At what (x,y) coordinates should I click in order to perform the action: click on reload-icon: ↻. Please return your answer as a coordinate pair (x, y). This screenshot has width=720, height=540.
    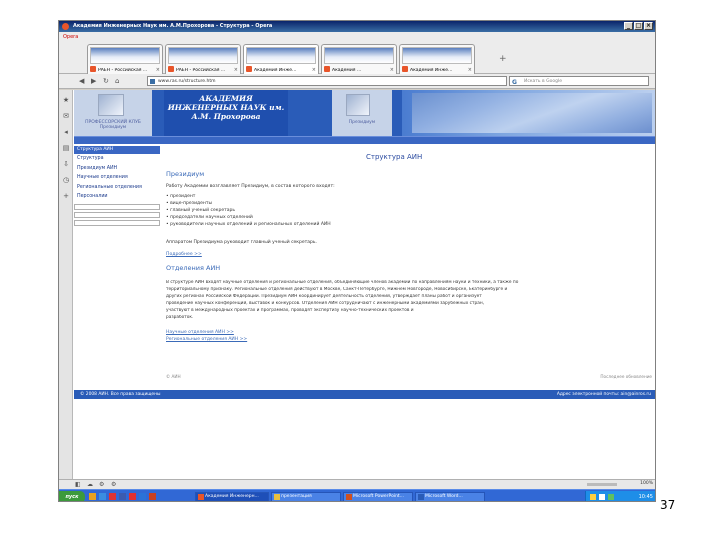
    Looking at the image, I should click on (106, 81).